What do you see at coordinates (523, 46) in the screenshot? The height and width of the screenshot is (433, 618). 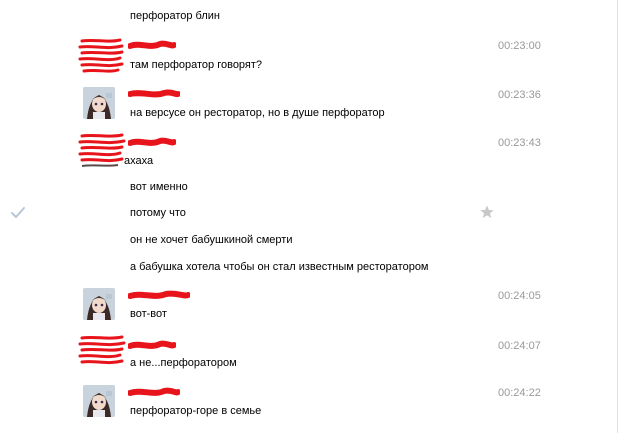 I see `message-timestamp: 00:23:00` at bounding box center [523, 46].